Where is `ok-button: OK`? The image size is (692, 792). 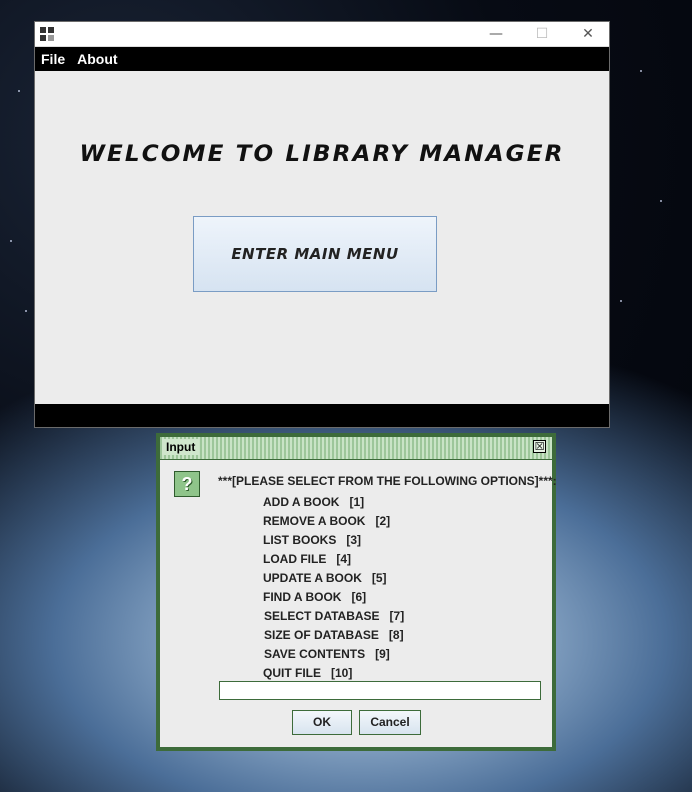 ok-button: OK is located at coordinates (322, 722).